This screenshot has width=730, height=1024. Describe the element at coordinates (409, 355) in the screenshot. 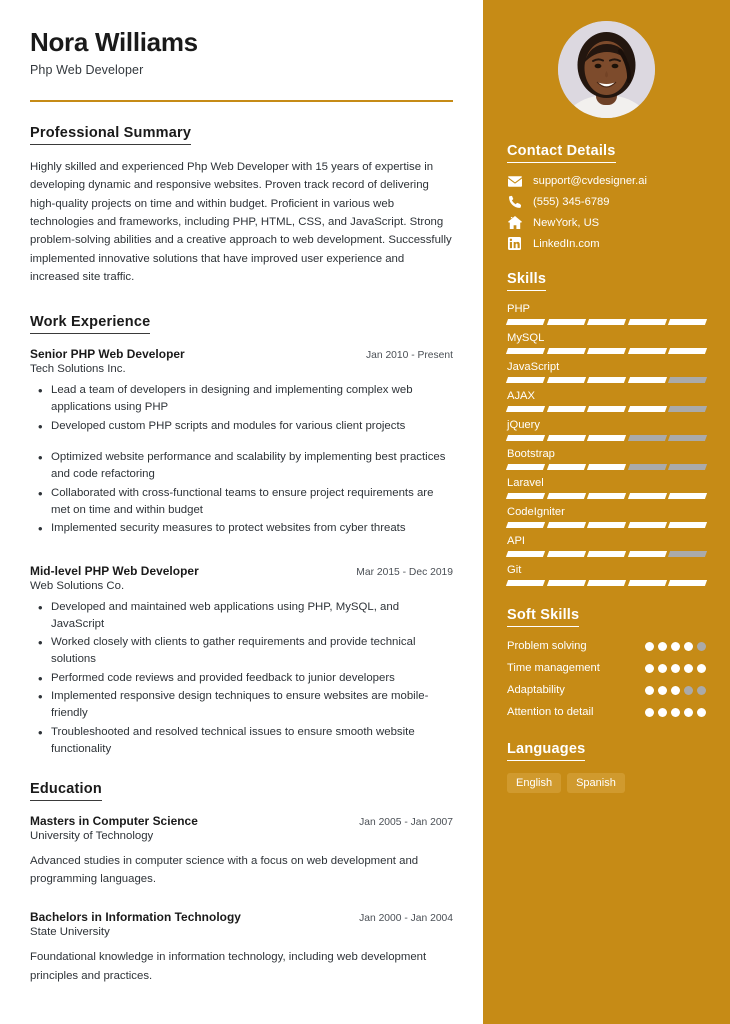

I see `experience-date: Jan 2010 - Present` at that location.